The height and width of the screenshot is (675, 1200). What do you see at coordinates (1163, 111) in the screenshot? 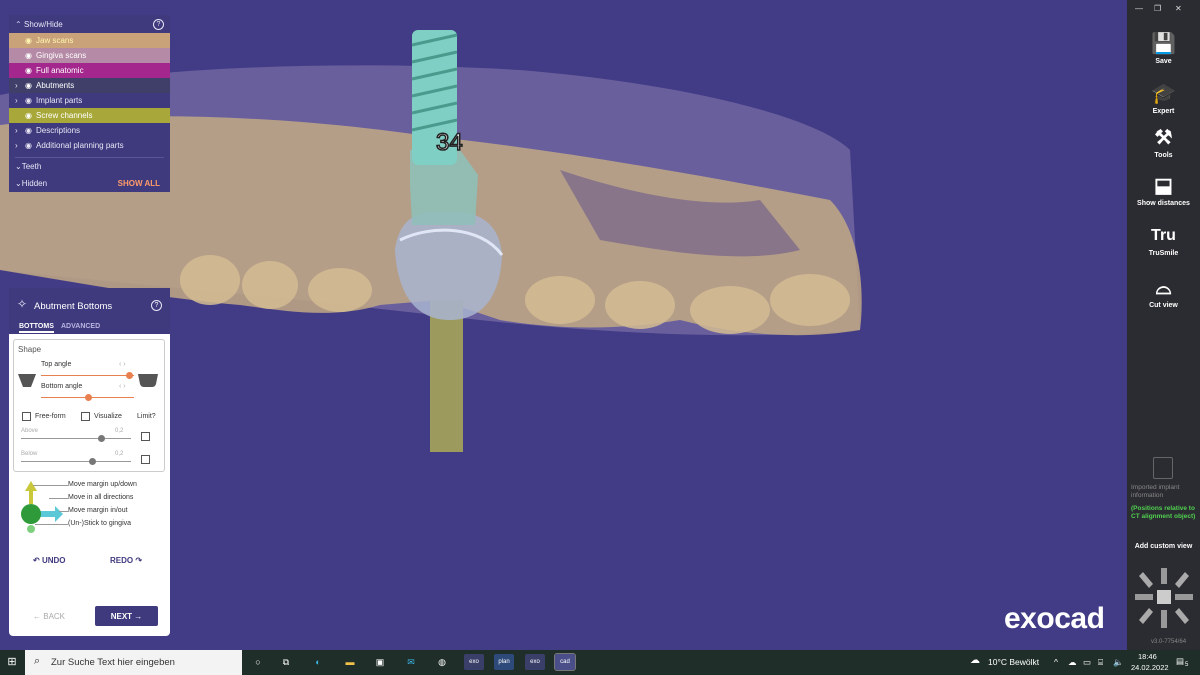
I see `expert-label: Expert` at bounding box center [1163, 111].